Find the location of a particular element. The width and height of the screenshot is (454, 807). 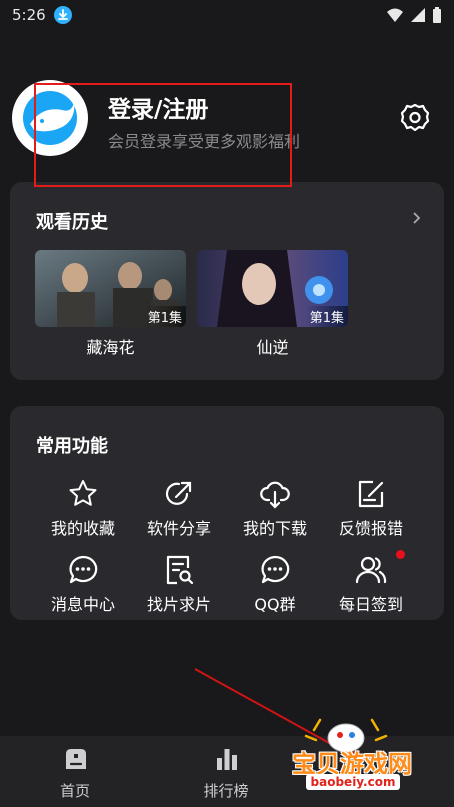

tab-label: 排行榜 is located at coordinates (226, 791).